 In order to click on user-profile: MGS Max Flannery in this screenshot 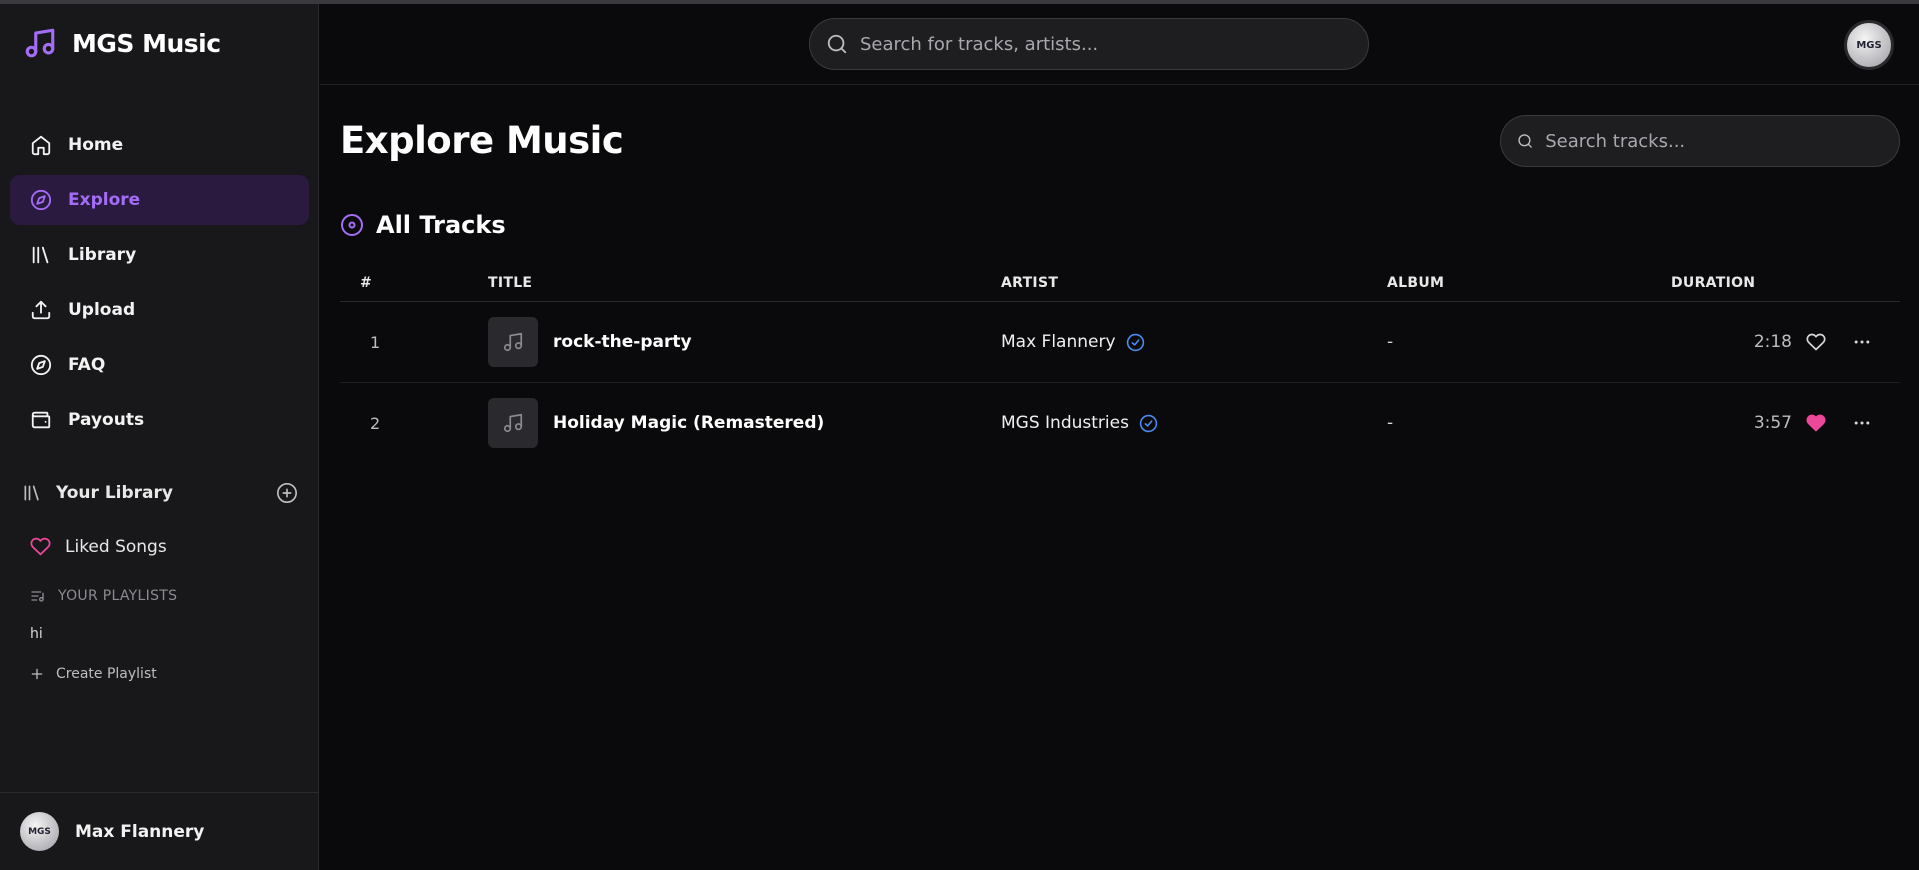, I will do `click(159, 831)`.